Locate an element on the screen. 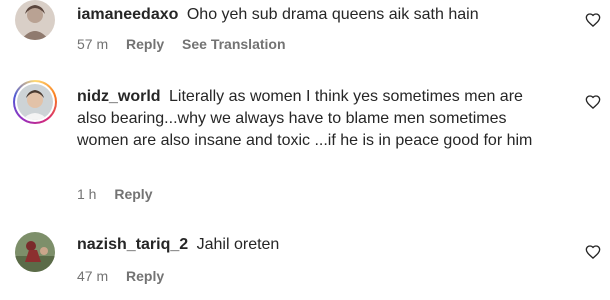 The height and width of the screenshot is (300, 610). comment-meta: 57 m Reply See Translation is located at coordinates (188, 44).